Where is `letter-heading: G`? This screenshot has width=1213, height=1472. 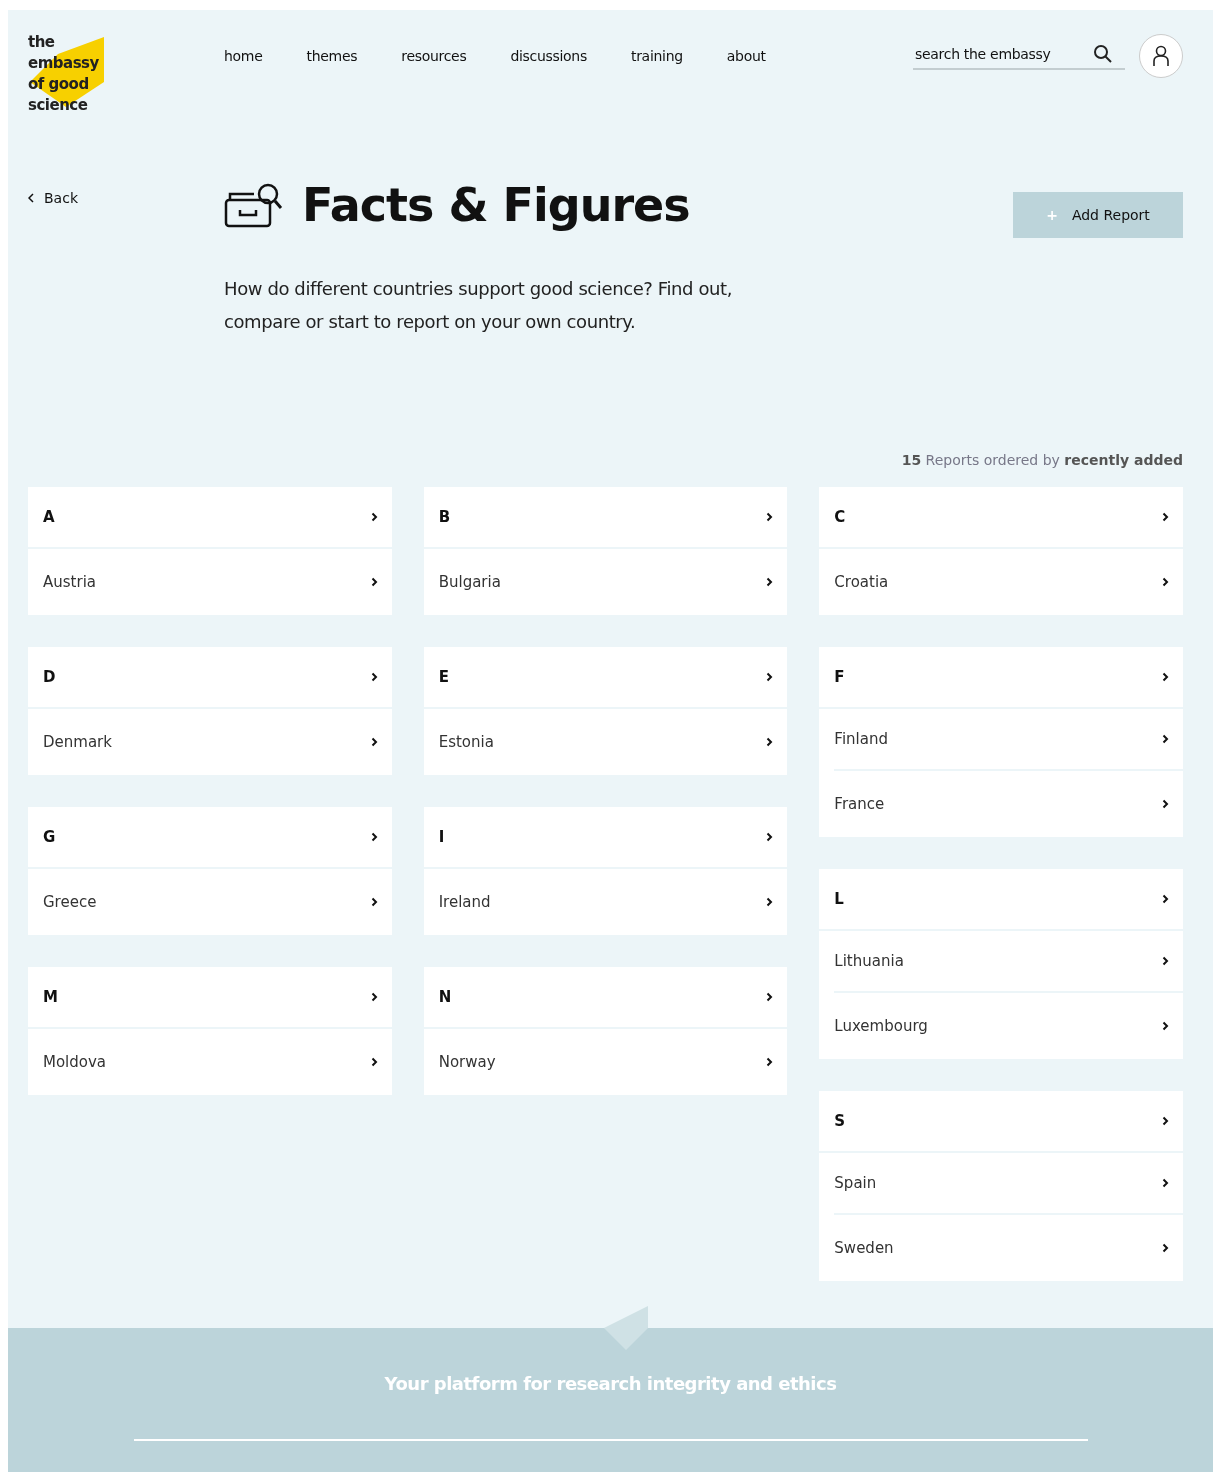 letter-heading: G is located at coordinates (210, 838).